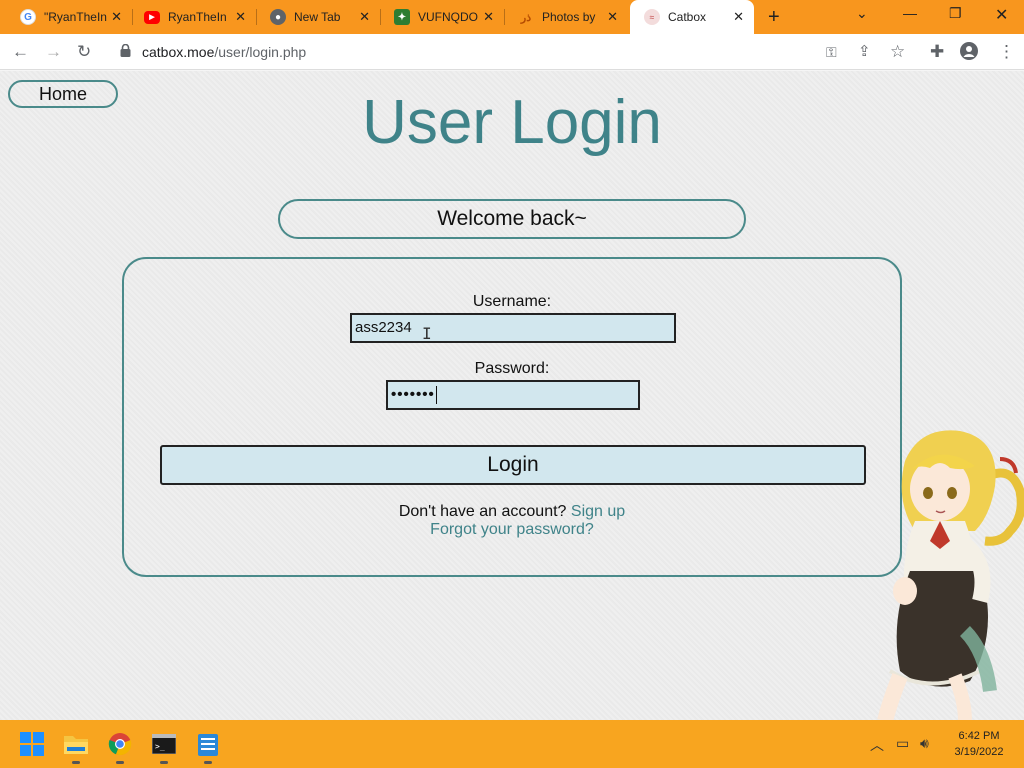 This screenshot has height=768, width=1024. I want to click on photos-icon: ذر, so click(526, 17).